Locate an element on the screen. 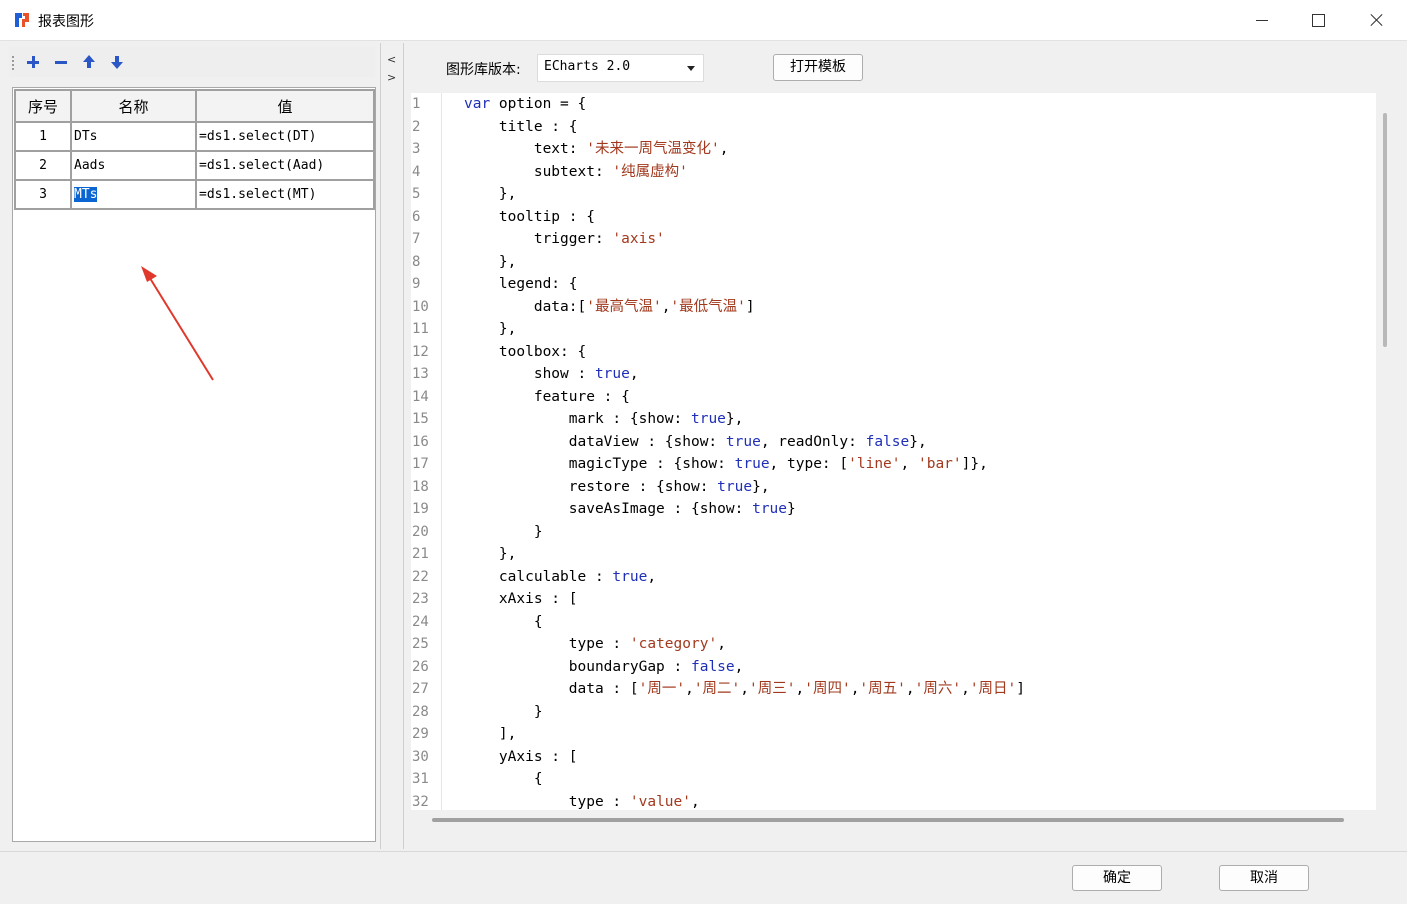  collapse-left-icon: < is located at coordinates (391, 59).